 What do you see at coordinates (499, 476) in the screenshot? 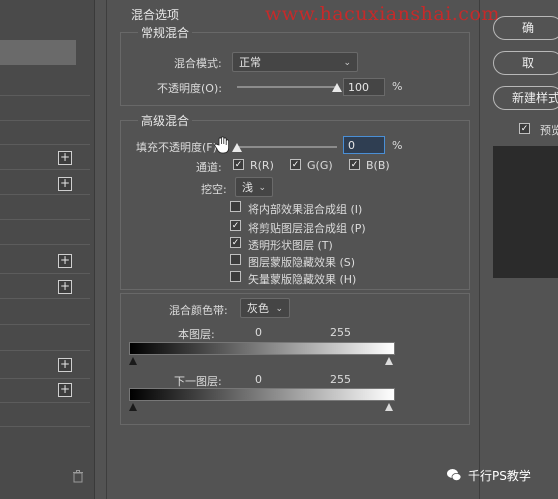
I see `credit-text: 千行PS教学` at bounding box center [499, 476].